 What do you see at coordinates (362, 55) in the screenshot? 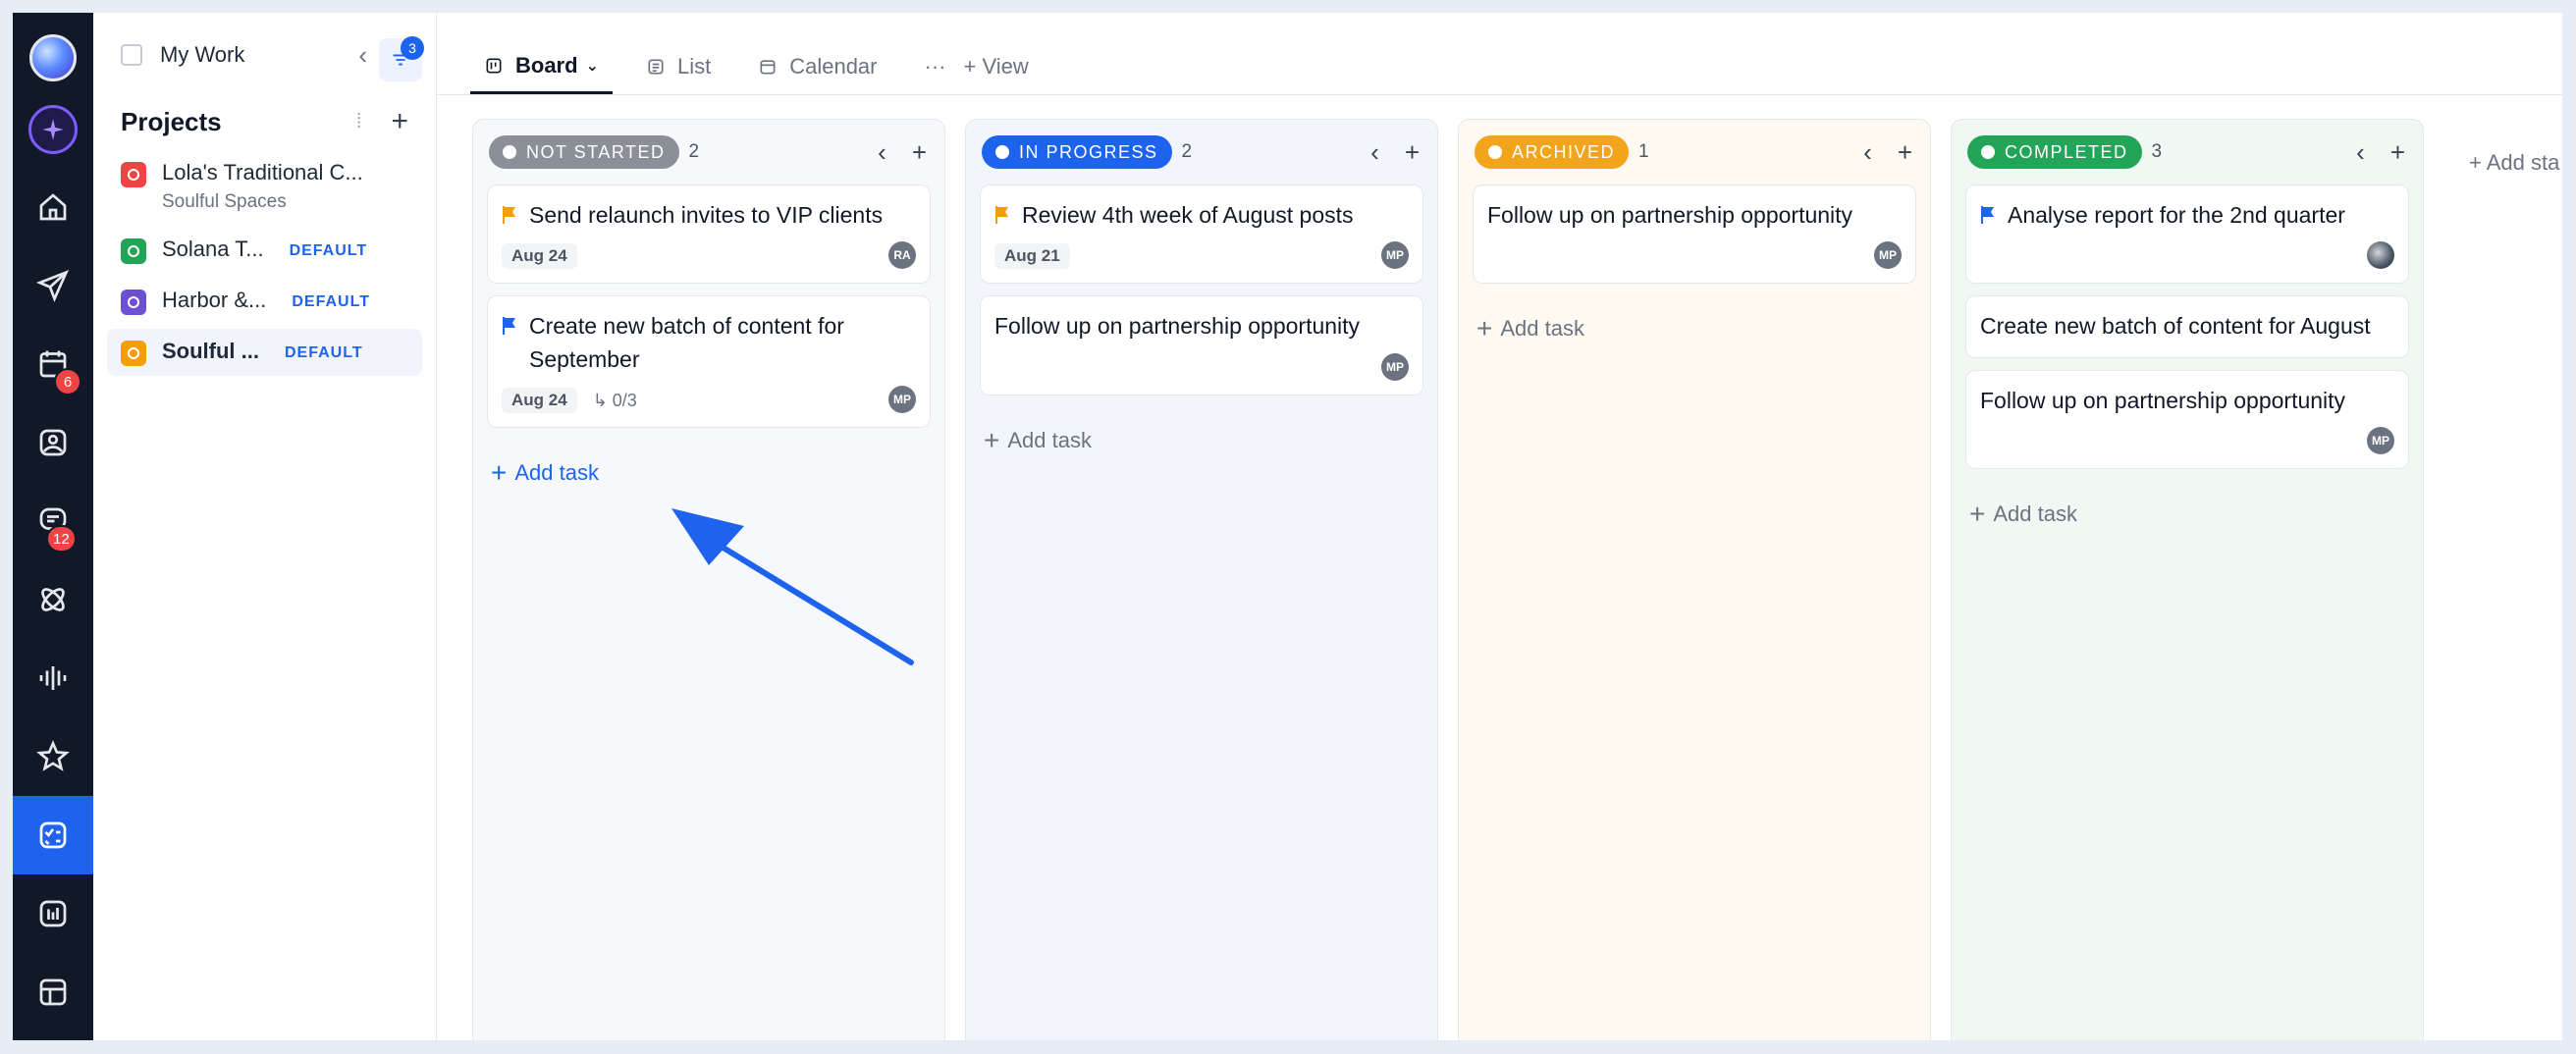
I see `collapse-sidebar-icon: ‹` at bounding box center [362, 55].